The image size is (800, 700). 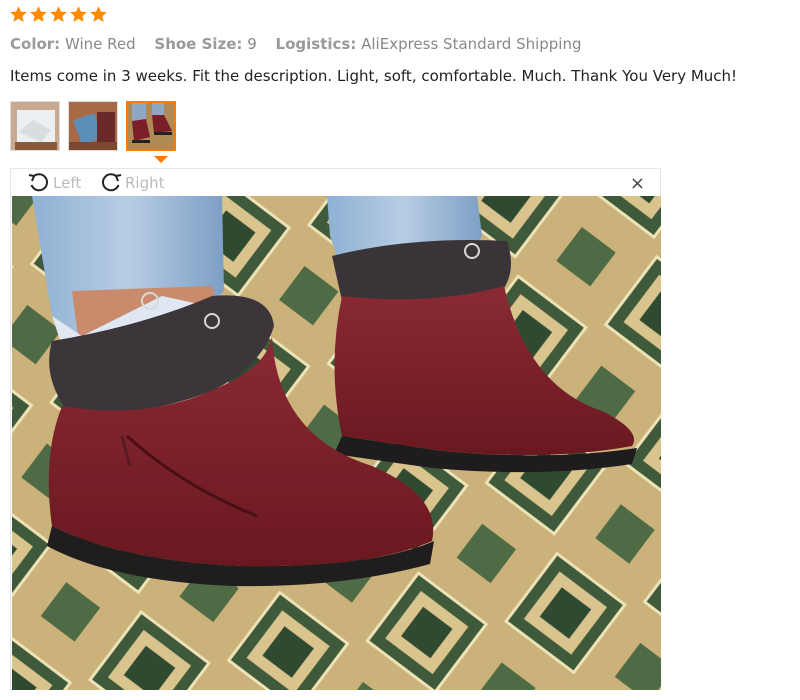 I want to click on rotate-left-button: Left, so click(x=54, y=183).